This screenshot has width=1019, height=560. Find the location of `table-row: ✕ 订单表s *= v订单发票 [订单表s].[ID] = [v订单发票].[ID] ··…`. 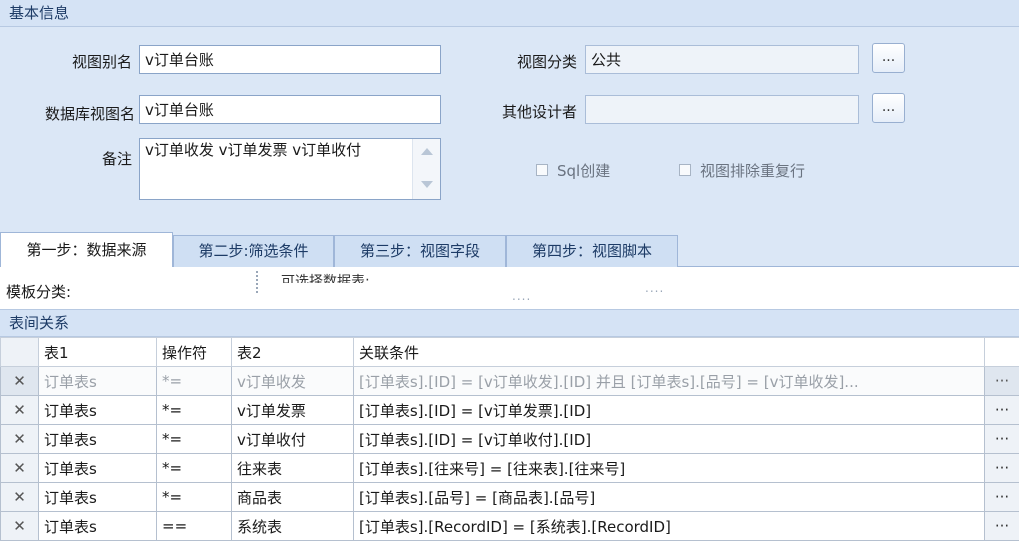

table-row: ✕ 订单表s *= v订单发票 [订单表s].[ID] = [v订单发票].[ID] ··… is located at coordinates (509, 410).